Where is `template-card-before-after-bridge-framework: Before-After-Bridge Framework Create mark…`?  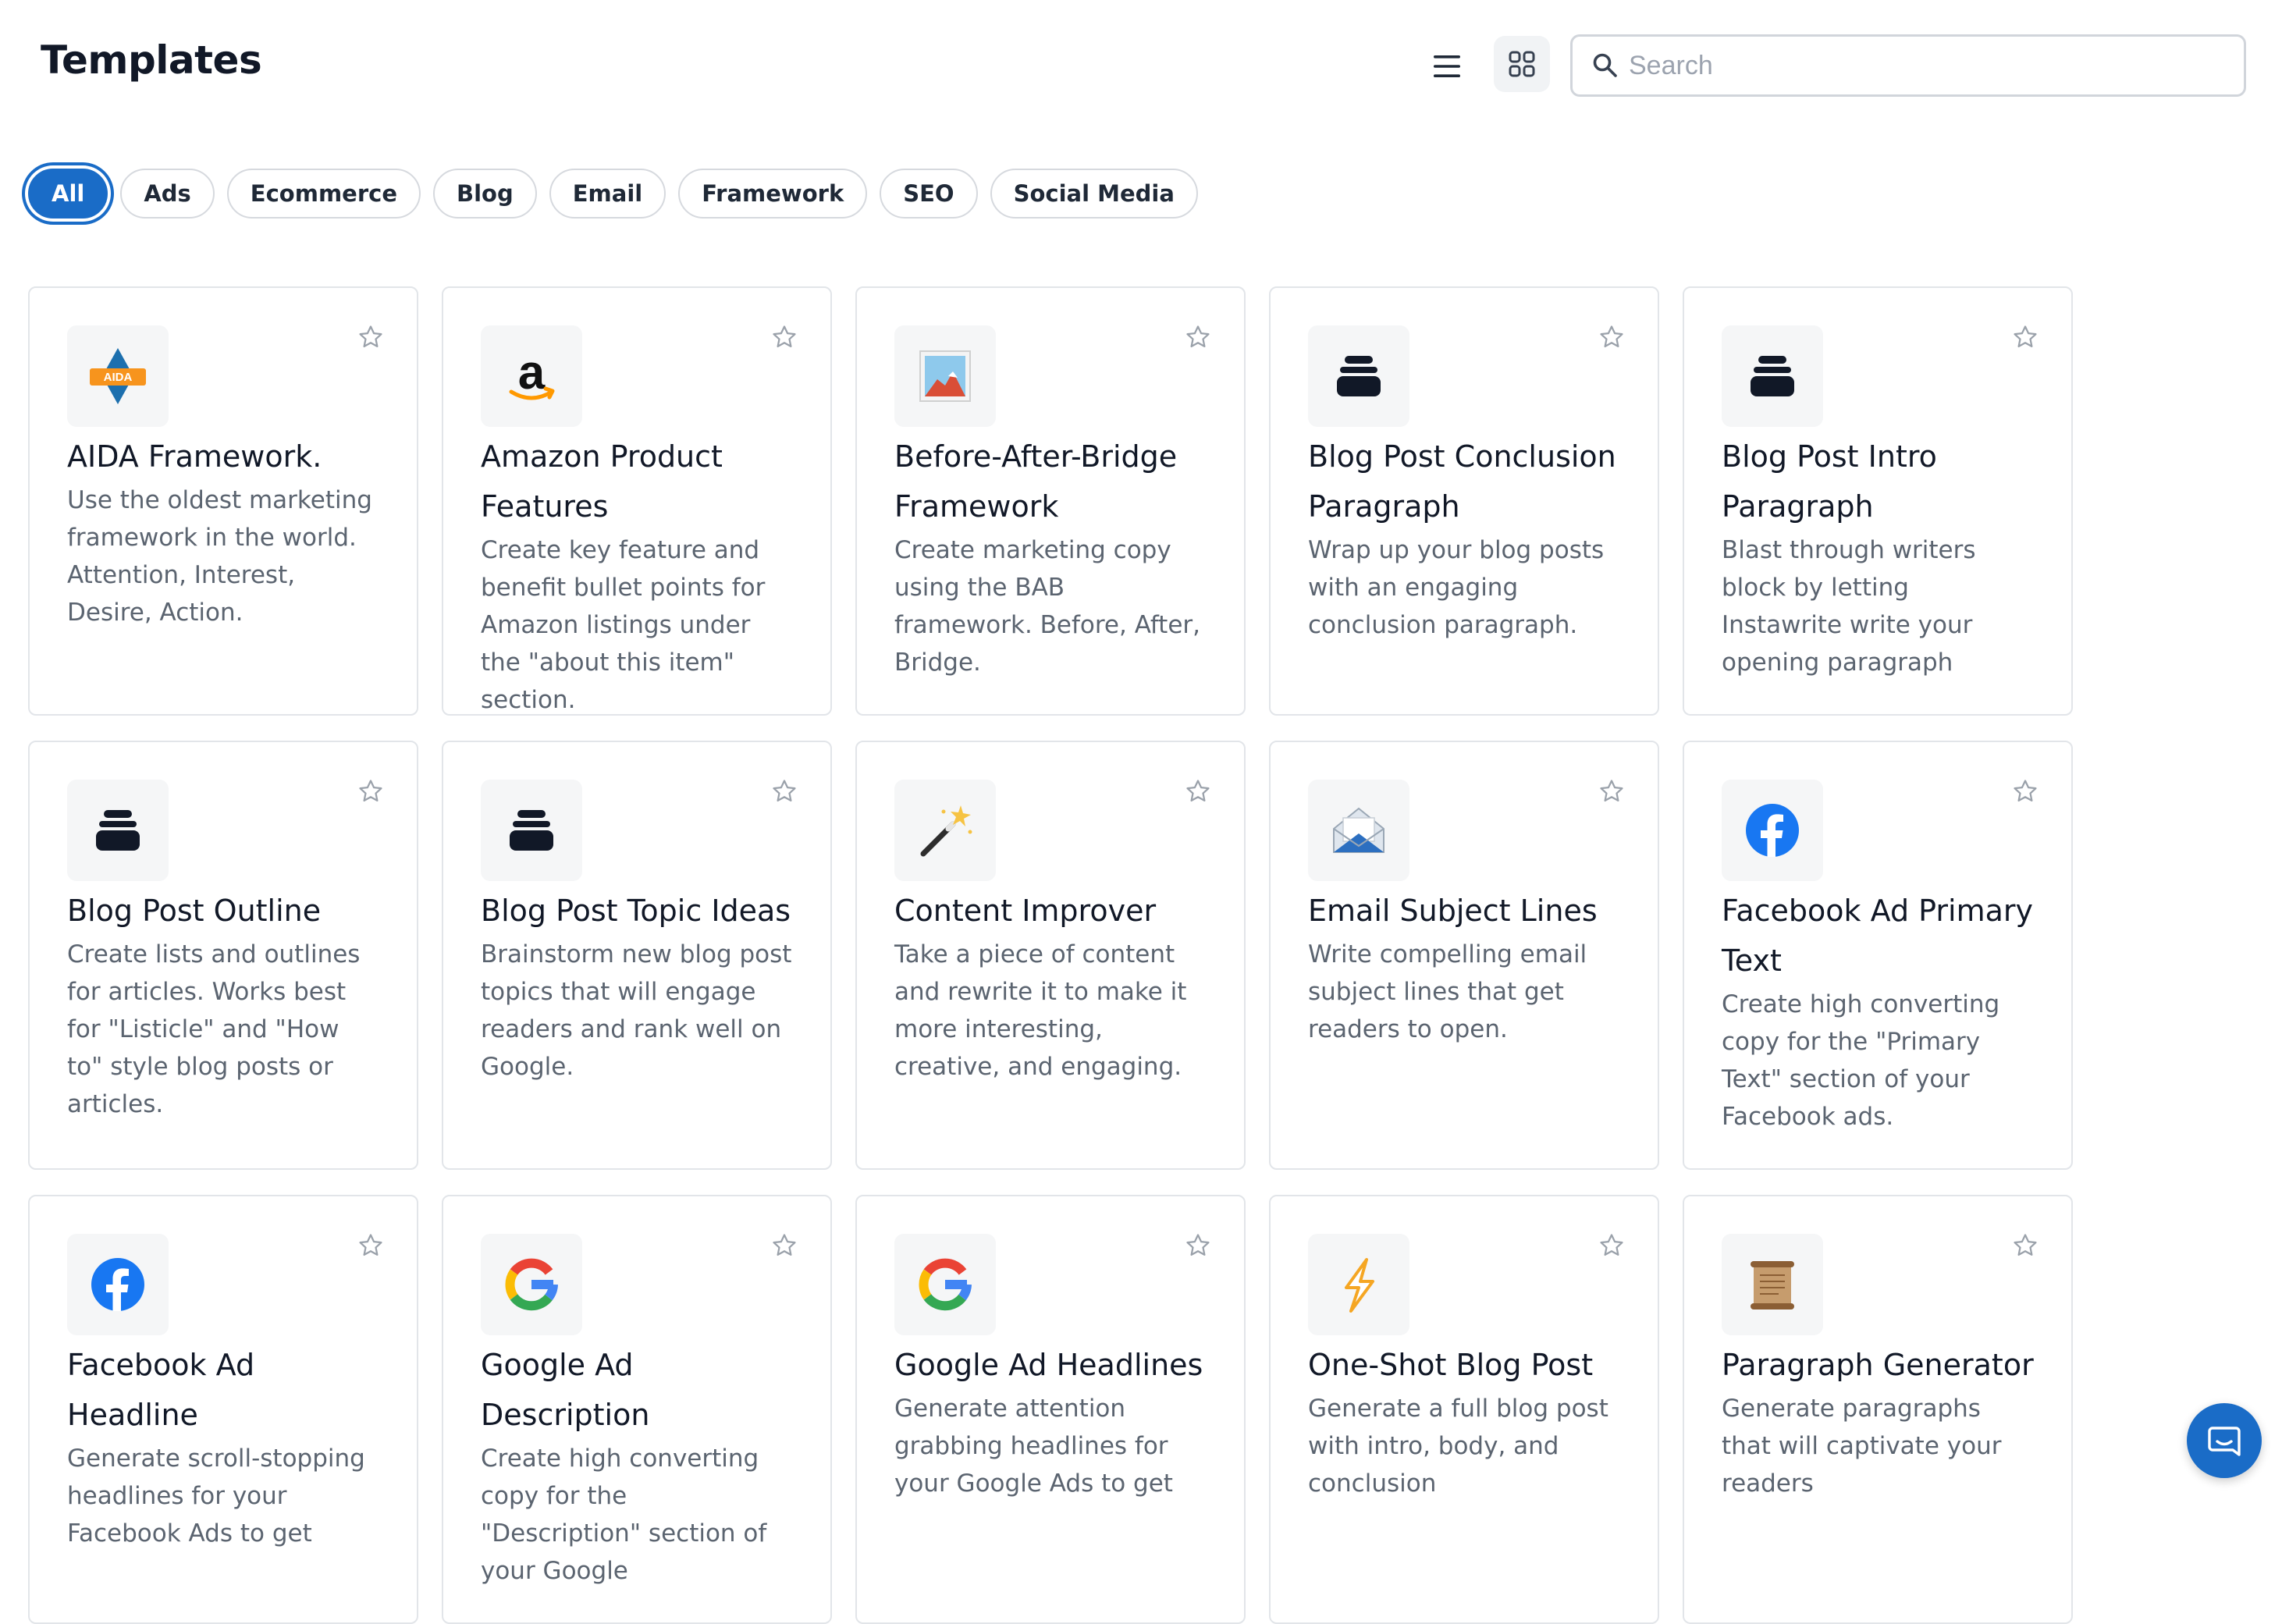
template-card-before-after-bridge-framework: Before-After-Bridge Framework Create mark… is located at coordinates (1050, 501).